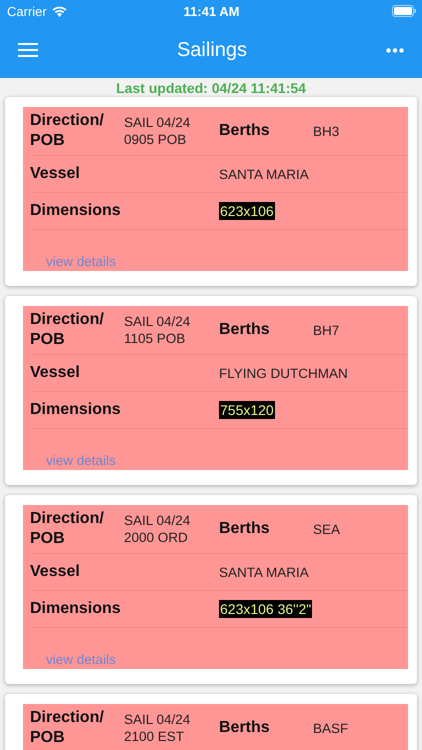  Describe the element at coordinates (158, 330) in the screenshot. I see `field-value: SAIL 04/24 1105 POB` at that location.